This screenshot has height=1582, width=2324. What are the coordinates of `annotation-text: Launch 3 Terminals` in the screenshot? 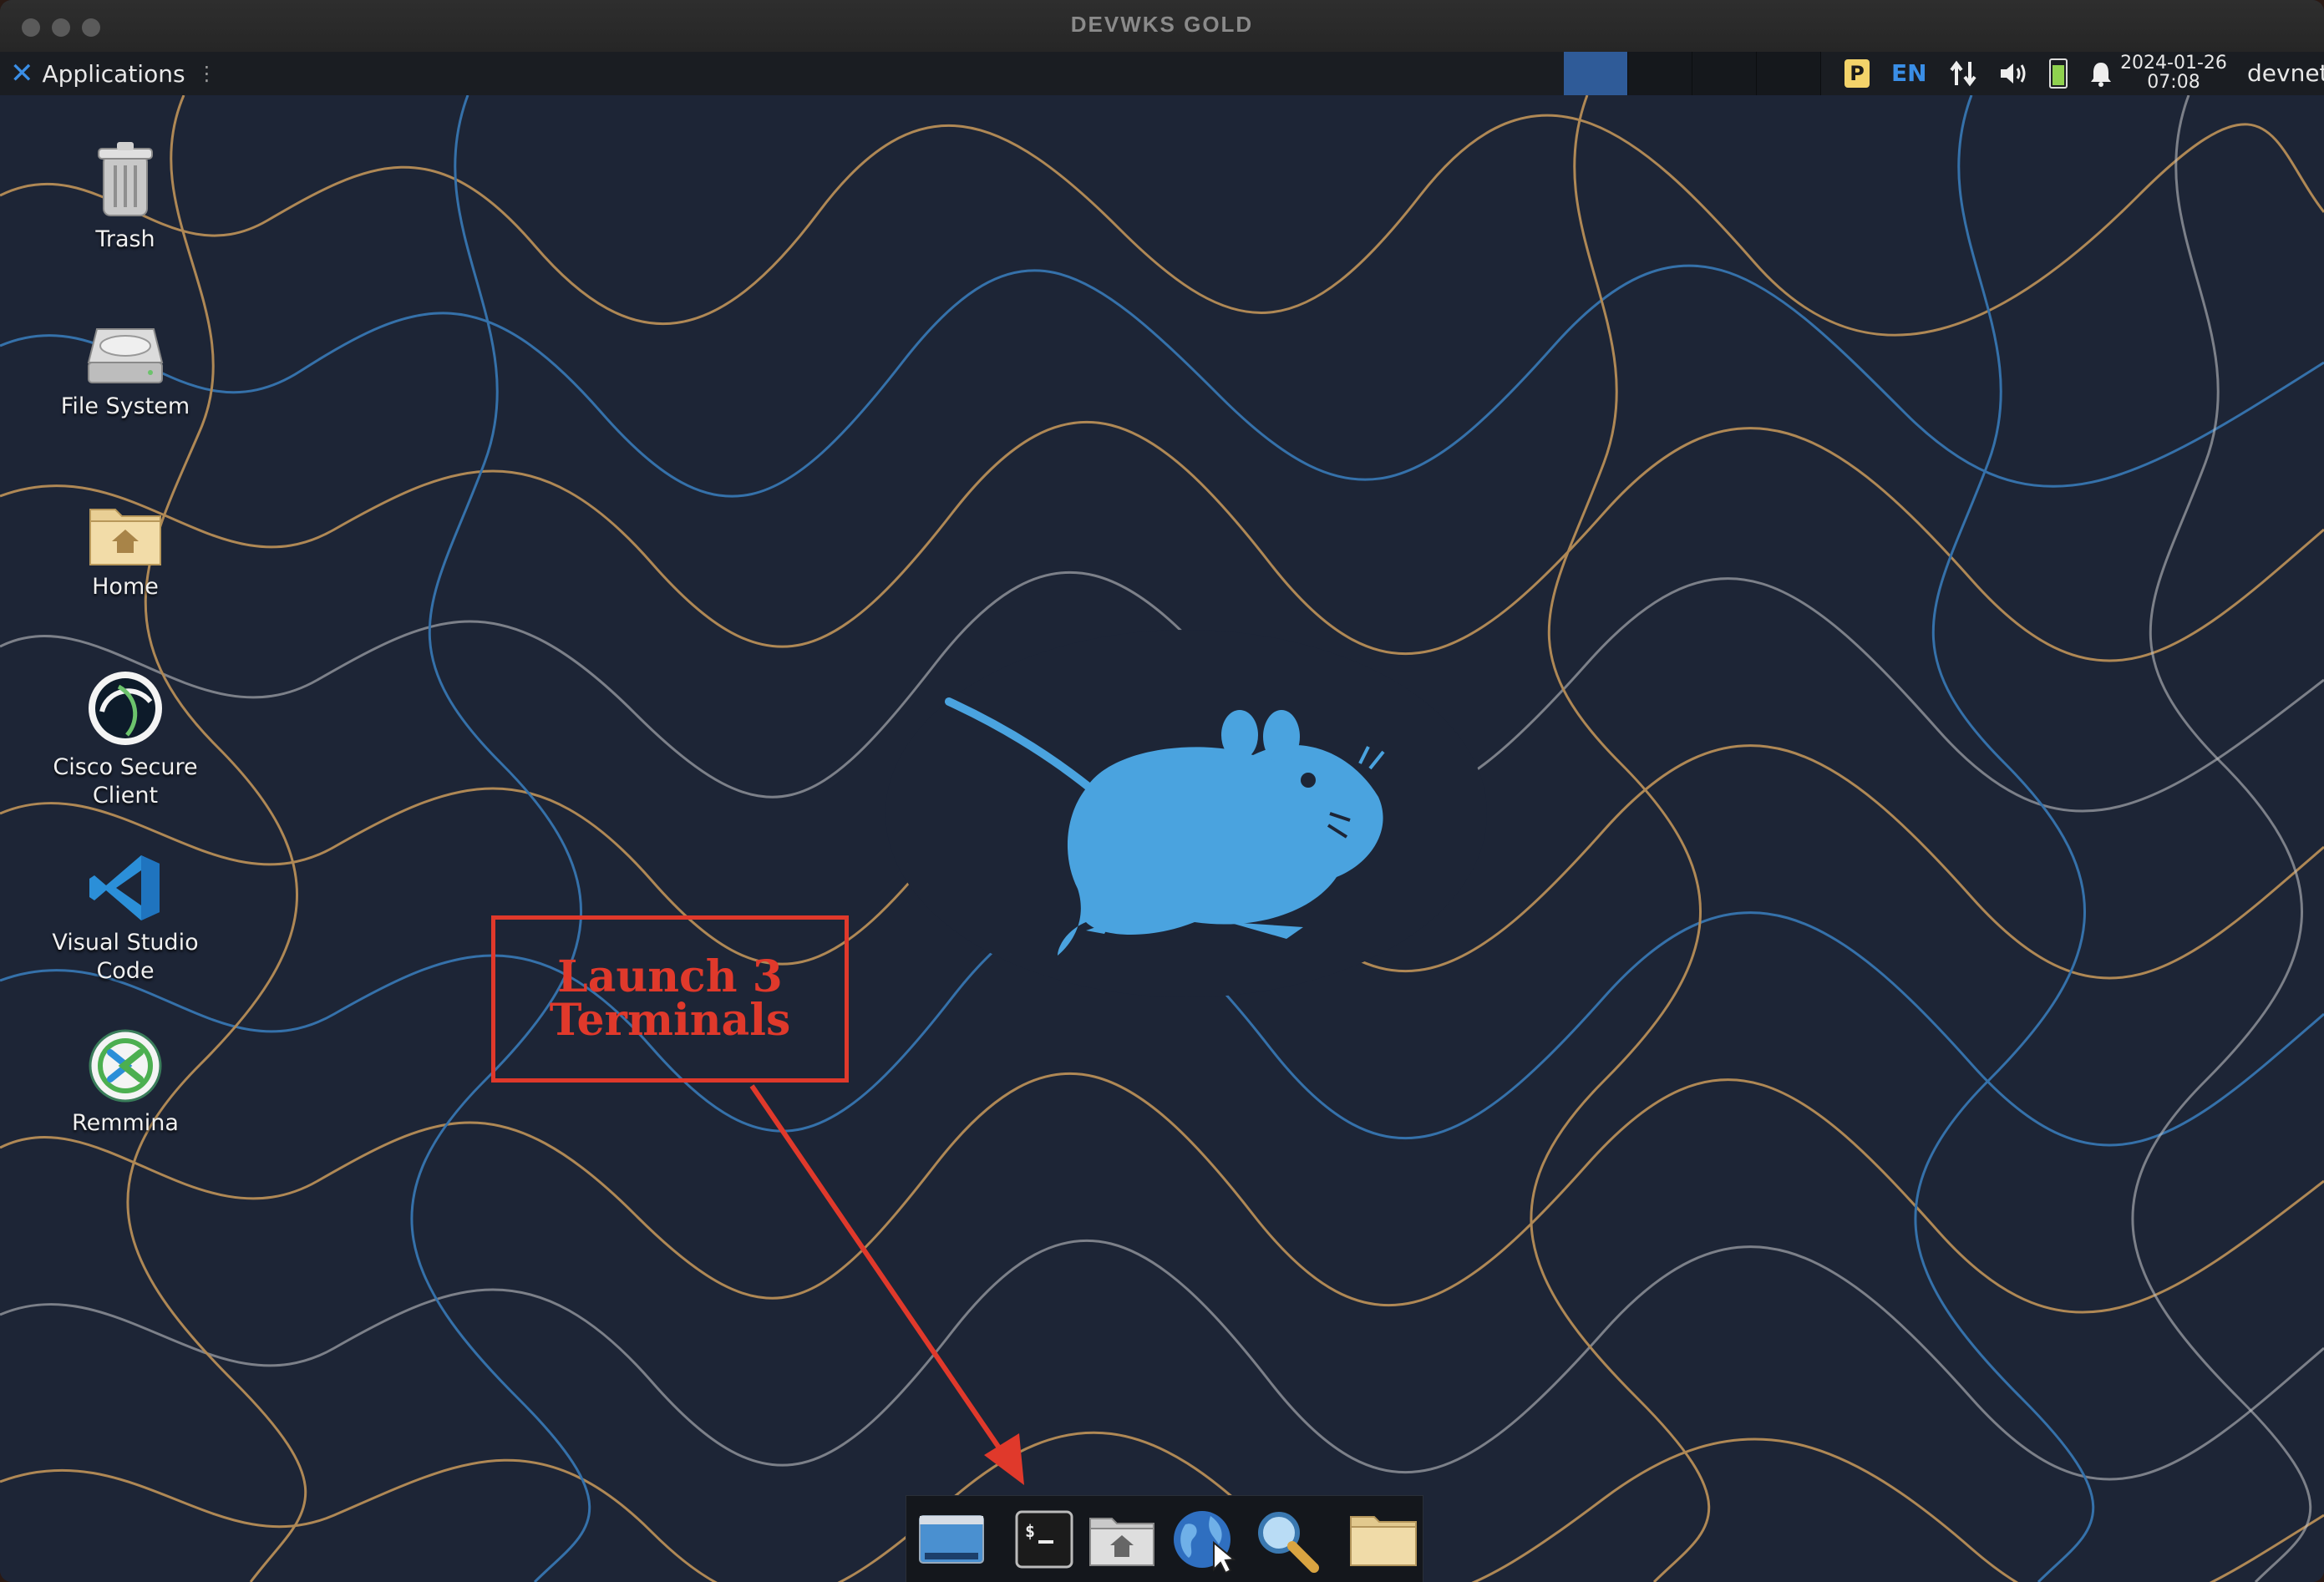 It's located at (670, 999).